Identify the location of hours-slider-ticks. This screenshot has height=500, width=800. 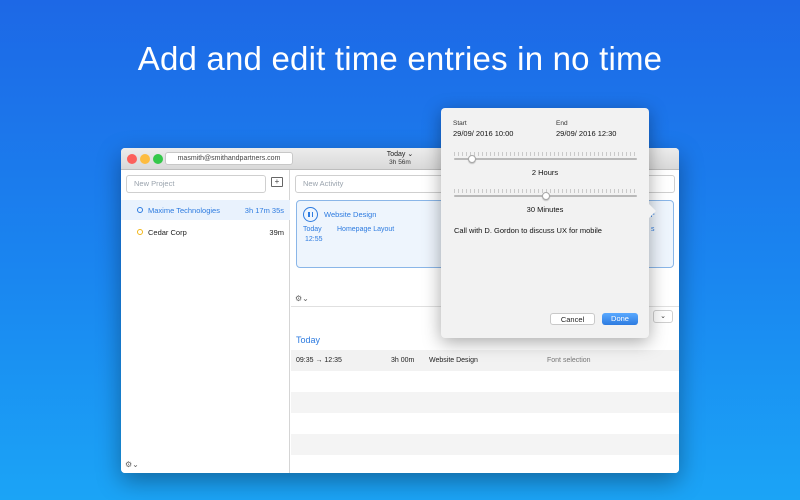
(545, 154).